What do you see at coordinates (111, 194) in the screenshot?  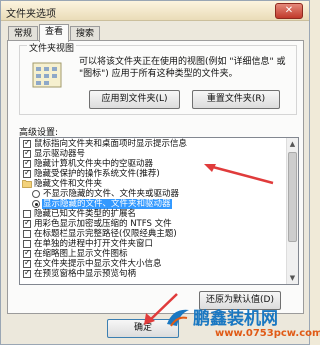 I see `setting-label: 不显示隐藏的文件、文件夹或驱动器` at bounding box center [111, 194].